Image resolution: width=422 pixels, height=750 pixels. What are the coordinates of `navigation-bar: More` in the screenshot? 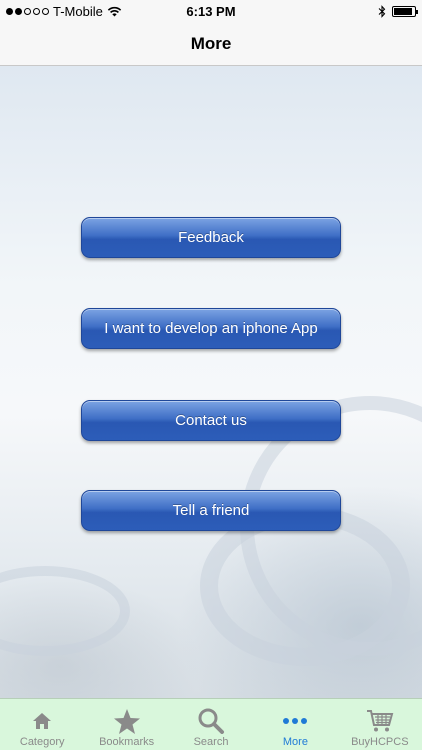 It's located at (211, 44).